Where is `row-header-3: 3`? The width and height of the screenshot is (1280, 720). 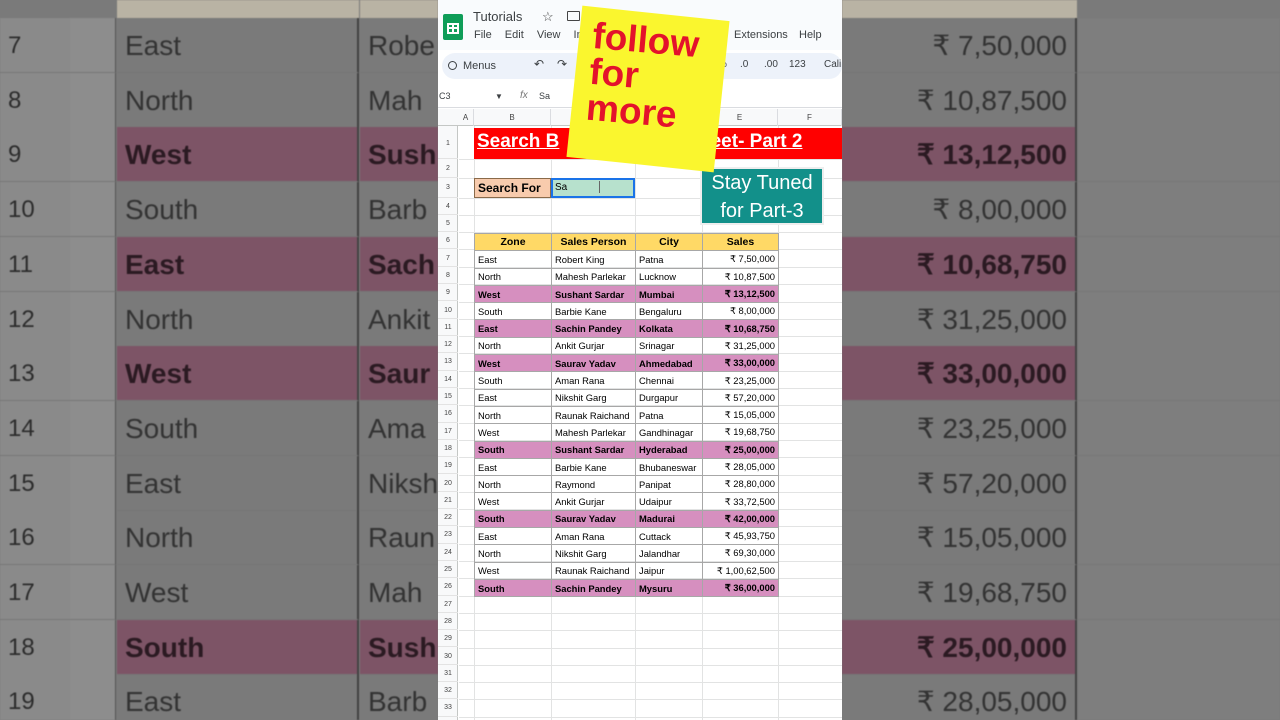 row-header-3: 3 is located at coordinates (448, 188).